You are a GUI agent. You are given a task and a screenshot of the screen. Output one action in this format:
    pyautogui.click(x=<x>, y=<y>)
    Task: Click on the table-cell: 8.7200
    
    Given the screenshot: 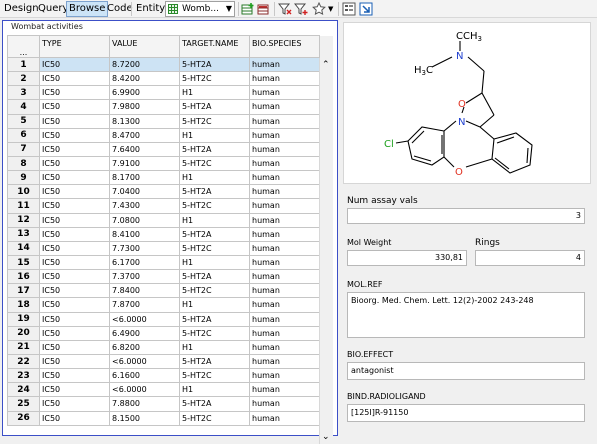 What is the action you would take?
    pyautogui.click(x=144, y=64)
    